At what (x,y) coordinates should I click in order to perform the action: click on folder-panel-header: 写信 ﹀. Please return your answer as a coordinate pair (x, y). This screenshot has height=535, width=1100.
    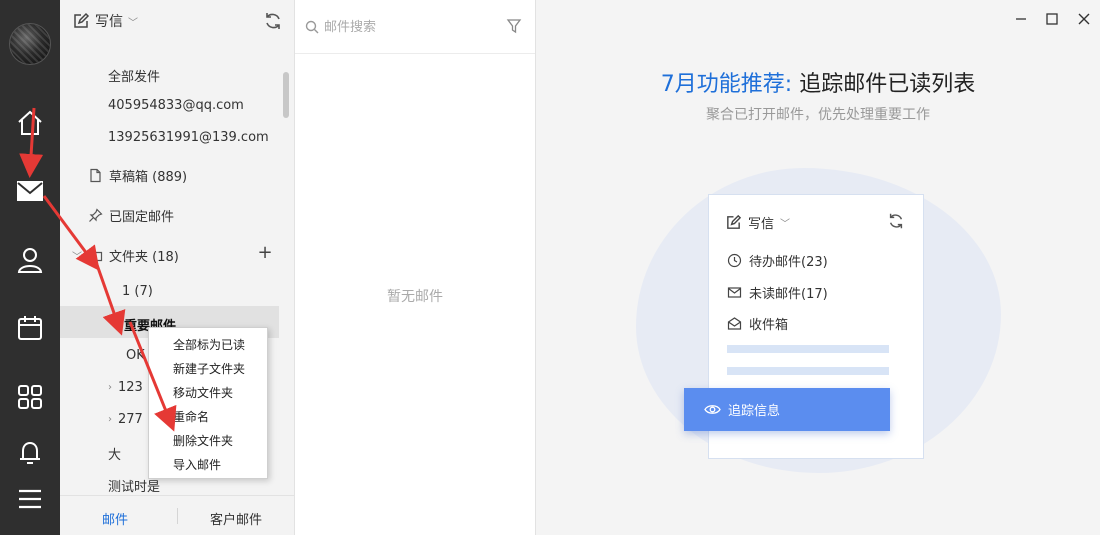
    Looking at the image, I should click on (177, 21).